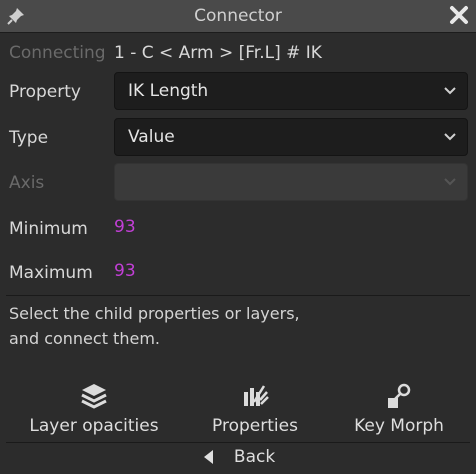  Describe the element at coordinates (94, 396) in the screenshot. I see `layers-icon` at that location.